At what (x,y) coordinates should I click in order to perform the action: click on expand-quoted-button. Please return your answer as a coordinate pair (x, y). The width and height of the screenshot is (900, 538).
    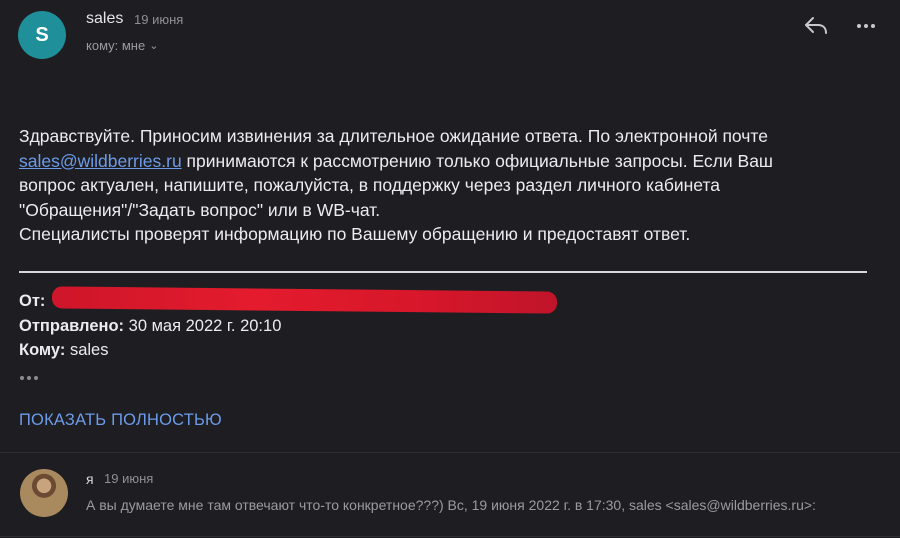
    Looking at the image, I should click on (29, 378).